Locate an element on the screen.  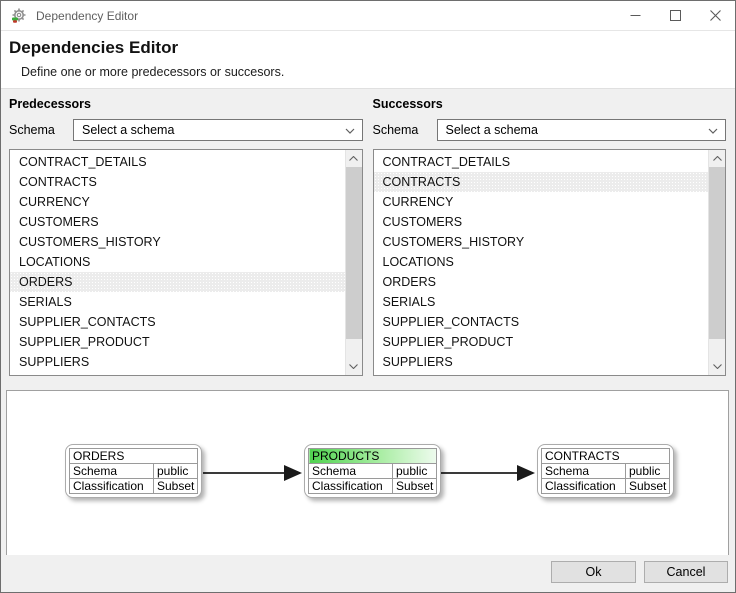
successors-schema-row: Schema Select a schema is located at coordinates (549, 130).